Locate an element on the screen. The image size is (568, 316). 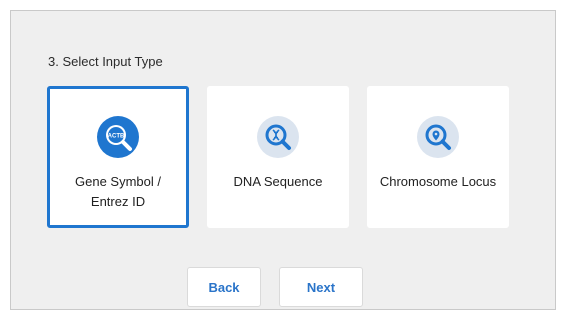
gene-search-icon: ACTB is located at coordinates (118, 137).